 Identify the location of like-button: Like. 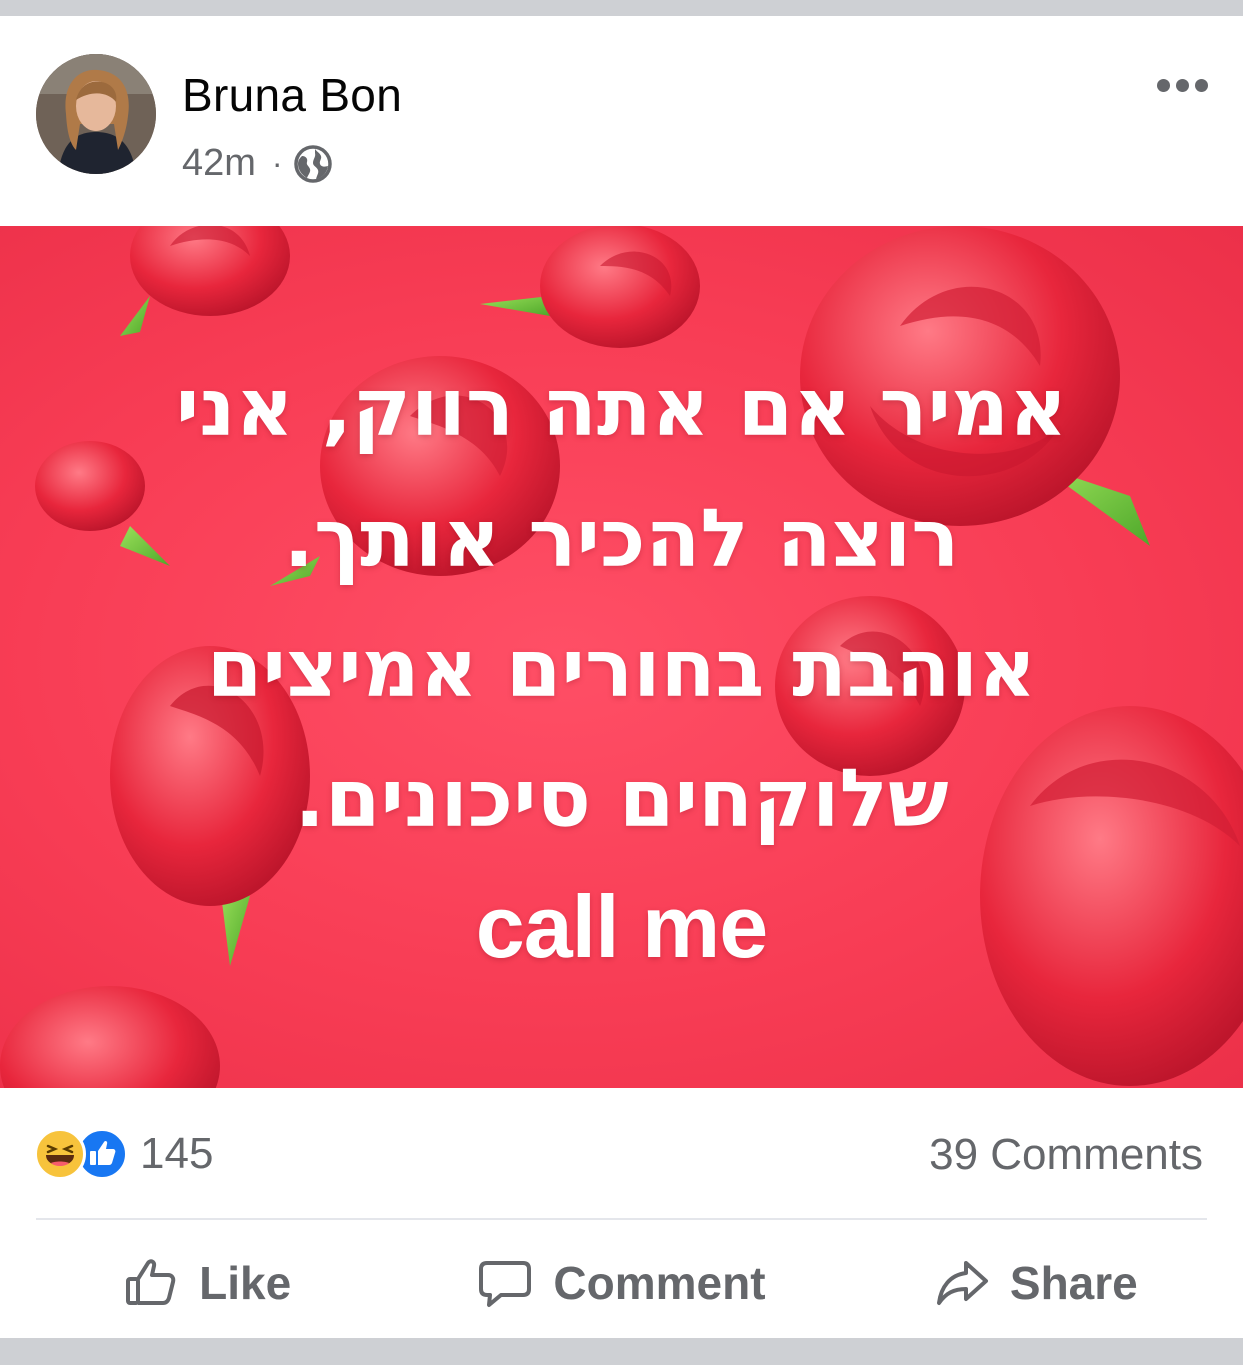
(207, 1283).